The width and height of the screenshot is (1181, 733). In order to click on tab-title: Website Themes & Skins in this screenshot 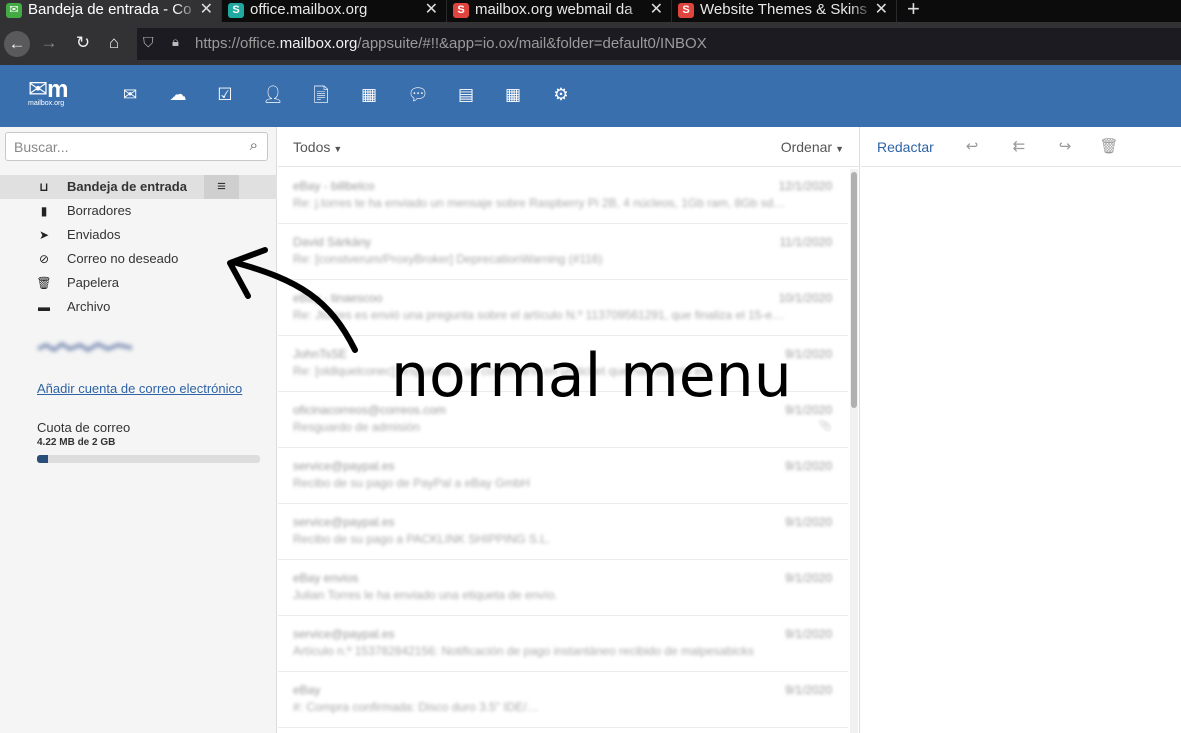, I will do `click(784, 9)`.